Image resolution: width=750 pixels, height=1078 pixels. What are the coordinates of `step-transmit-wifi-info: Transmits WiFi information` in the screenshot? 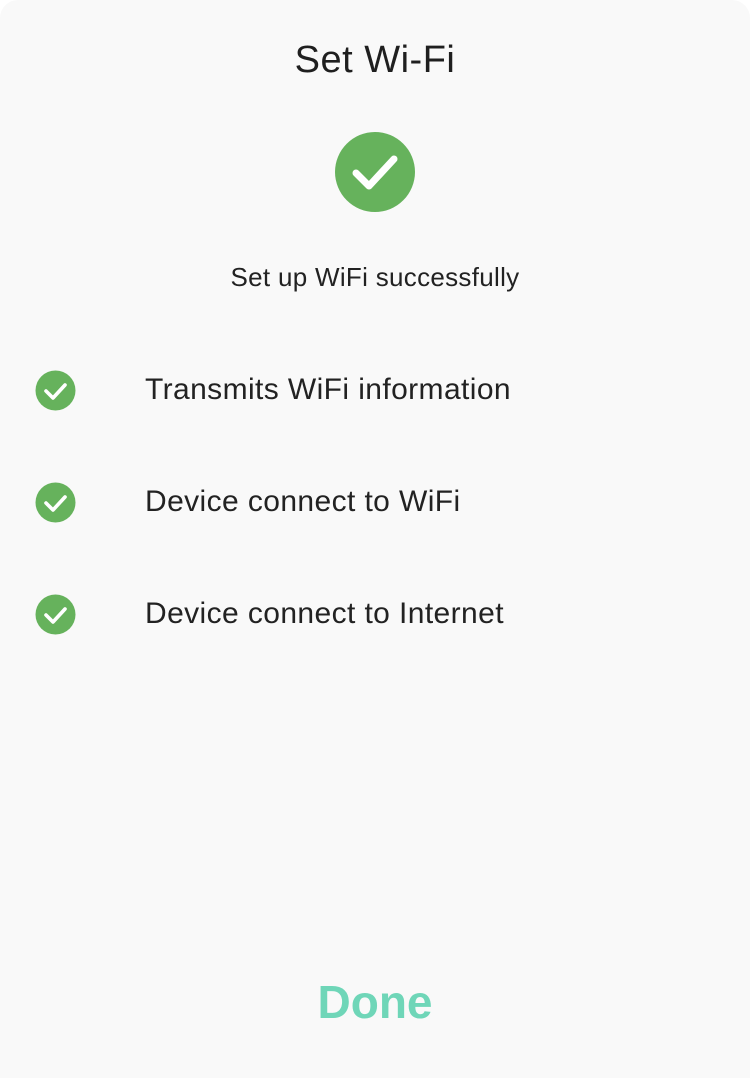 It's located at (375, 390).